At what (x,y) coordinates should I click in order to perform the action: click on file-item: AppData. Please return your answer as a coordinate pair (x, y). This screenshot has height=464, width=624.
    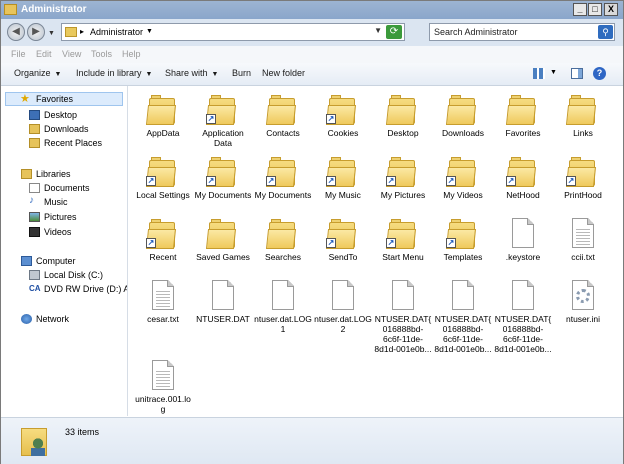
    Looking at the image, I should click on (163, 121).